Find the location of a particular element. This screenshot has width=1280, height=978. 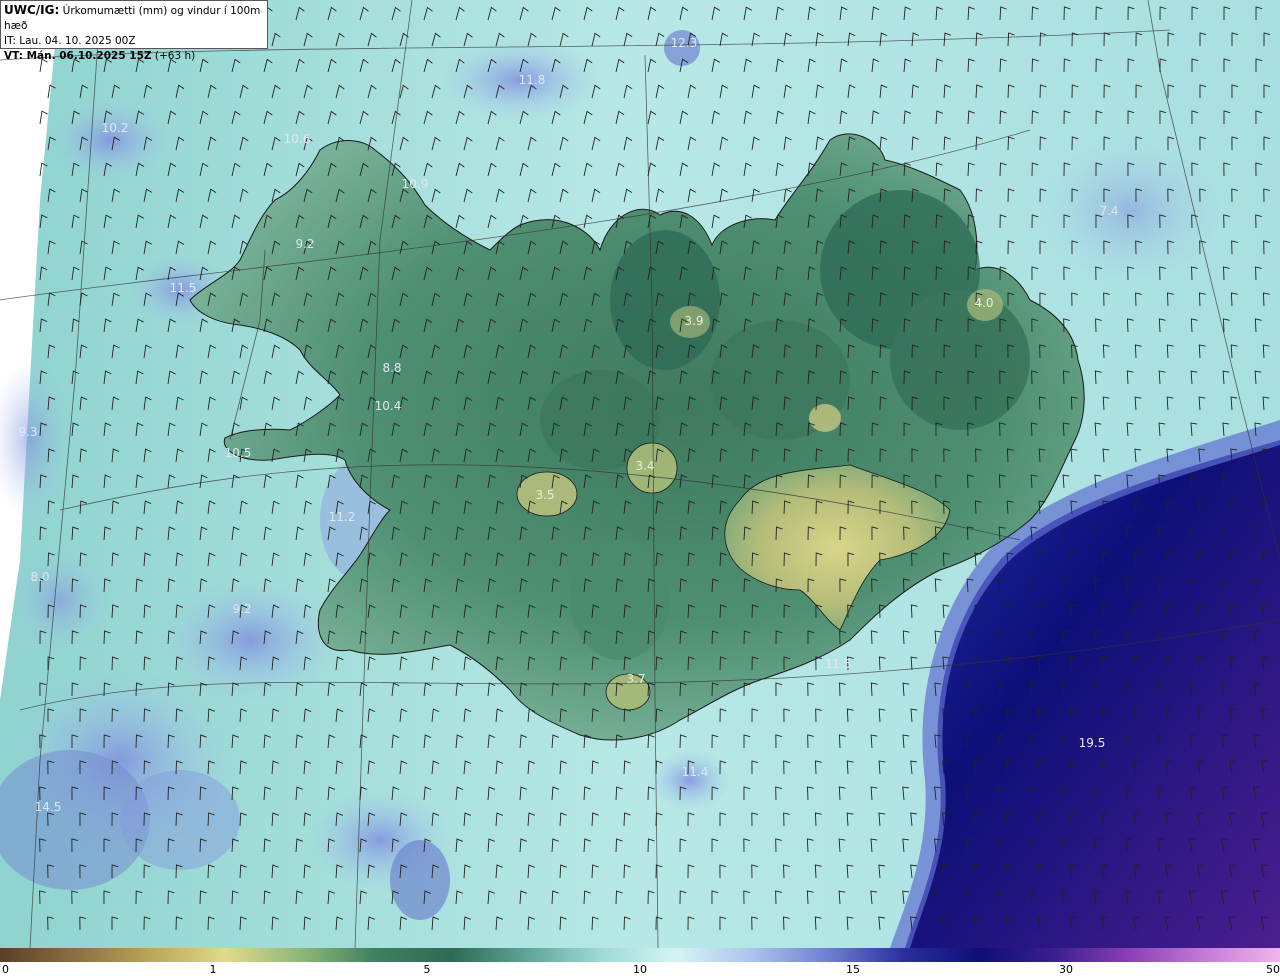

value-label: 11.4 is located at coordinates (695, 772).